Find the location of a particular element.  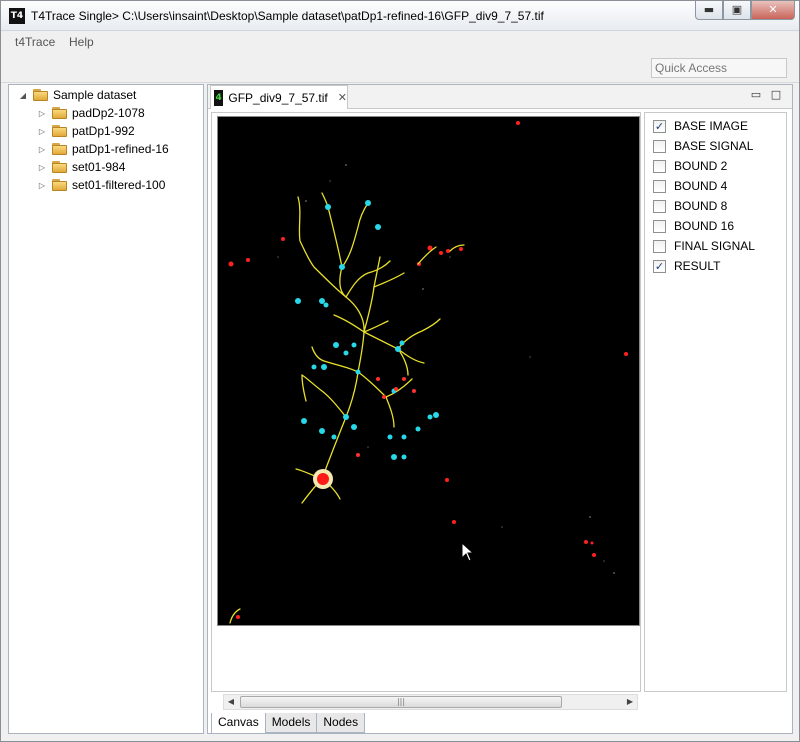

tree-item-label: patDp1-992 is located at coordinates (103, 131).